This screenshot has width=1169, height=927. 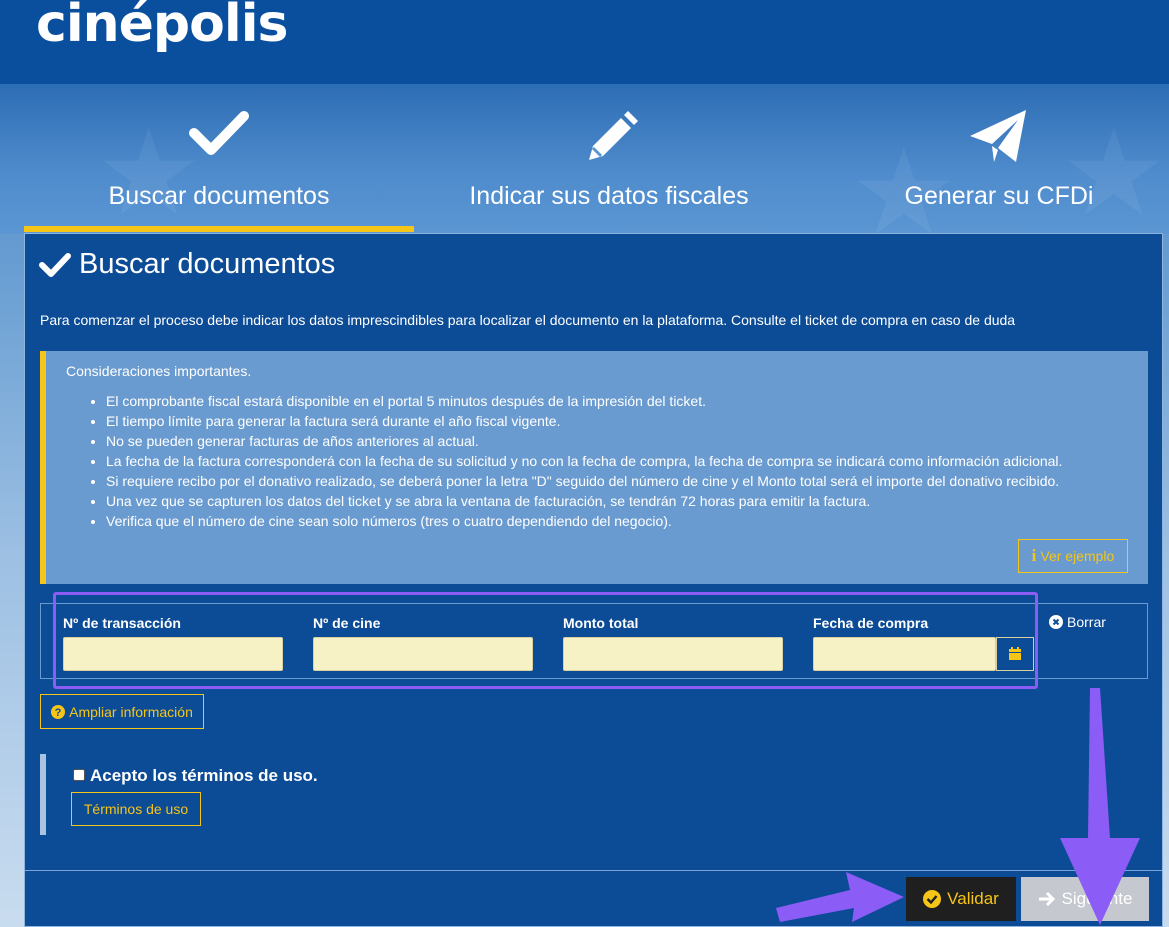 What do you see at coordinates (1086, 622) in the screenshot?
I see `borrar-label: Borrar` at bounding box center [1086, 622].